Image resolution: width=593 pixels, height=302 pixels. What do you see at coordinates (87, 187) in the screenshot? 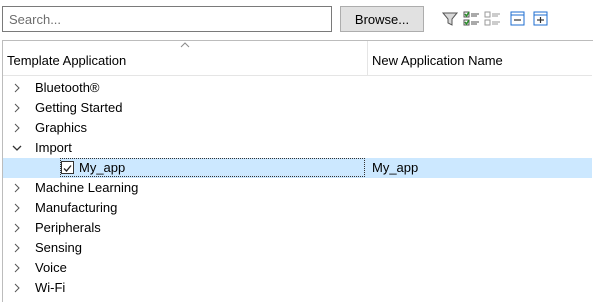
I see `tree-item-label: Machine Learning` at bounding box center [87, 187].